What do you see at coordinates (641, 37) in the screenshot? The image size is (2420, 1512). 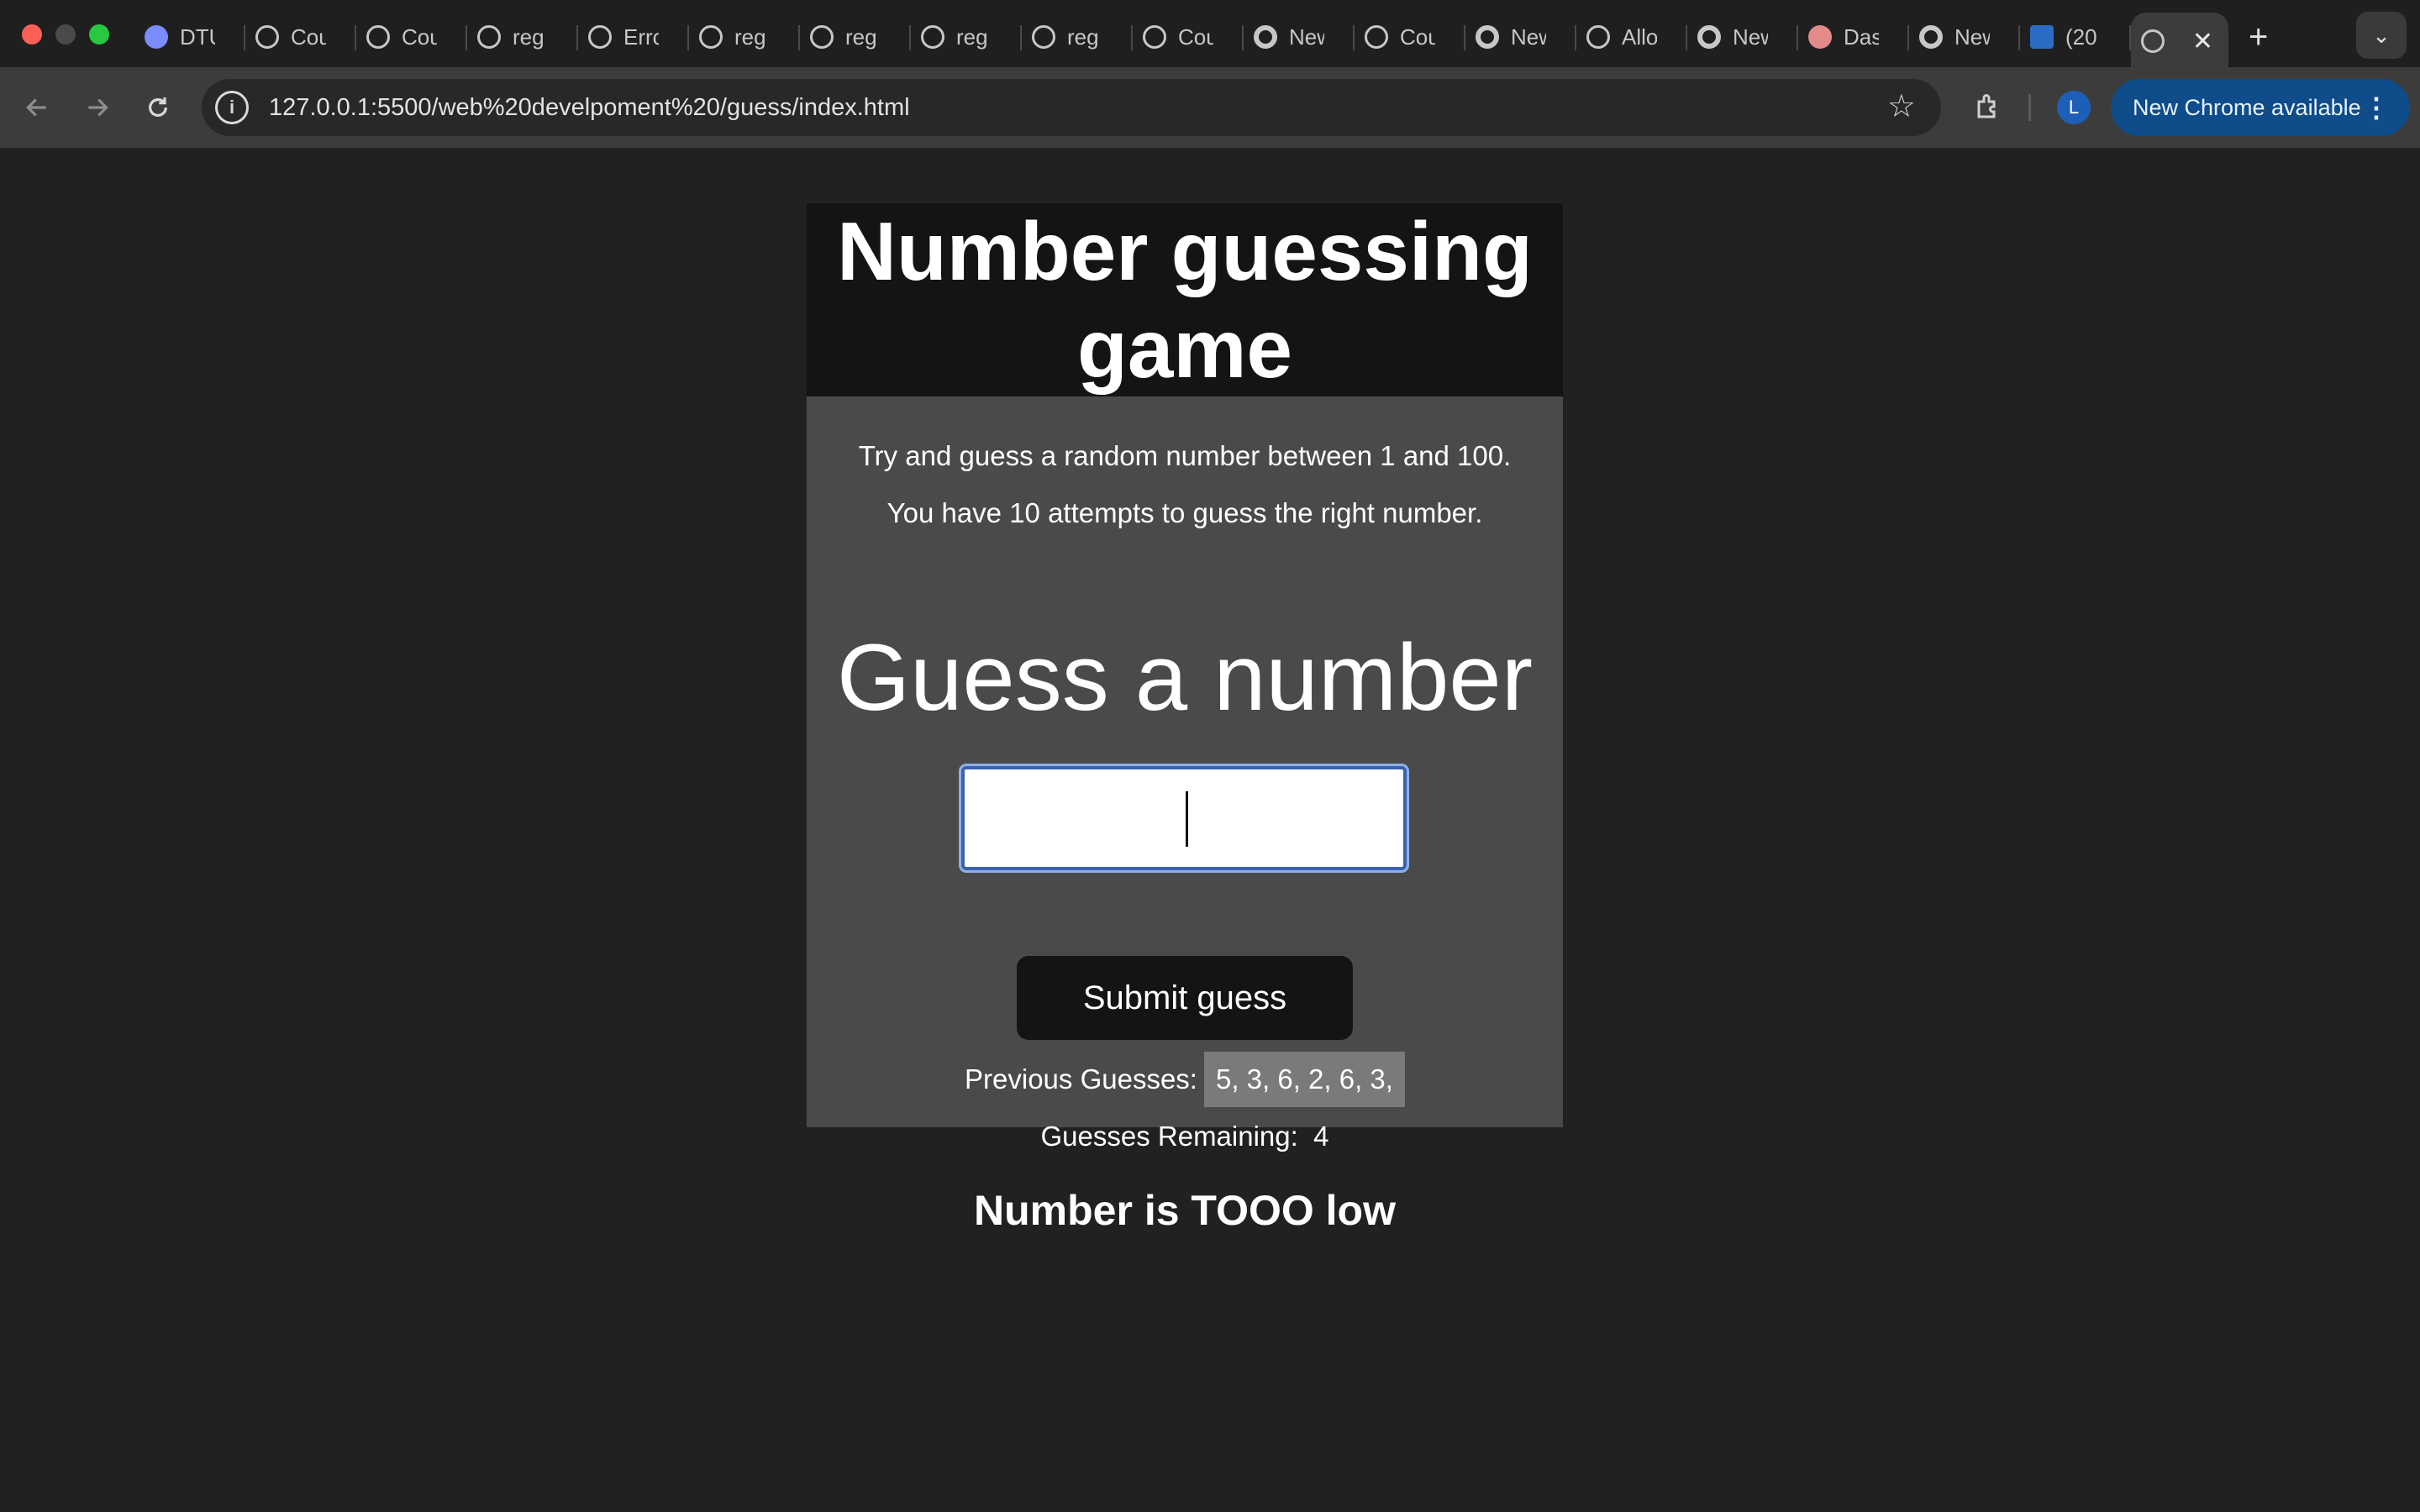 I see `tab-title: Erro` at bounding box center [641, 37].